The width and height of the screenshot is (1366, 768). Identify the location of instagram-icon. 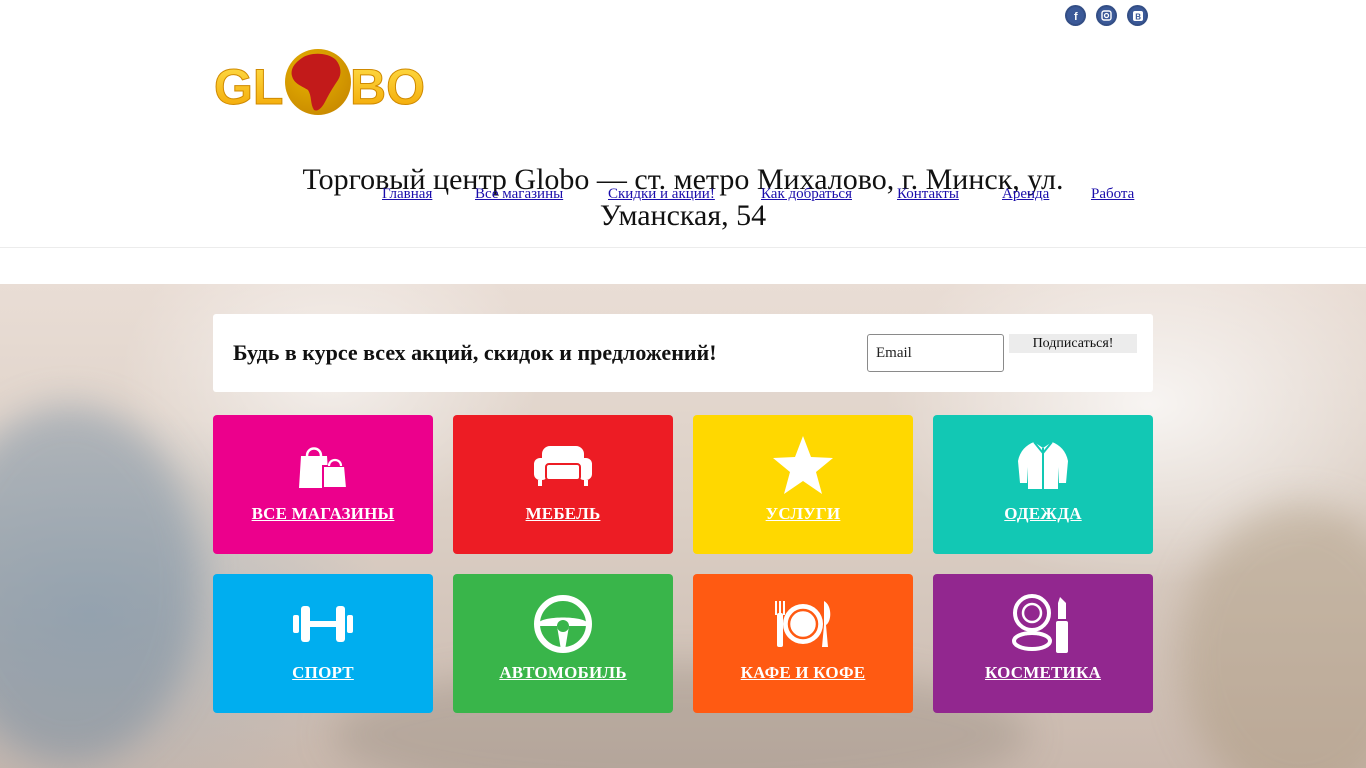
(1106, 15).